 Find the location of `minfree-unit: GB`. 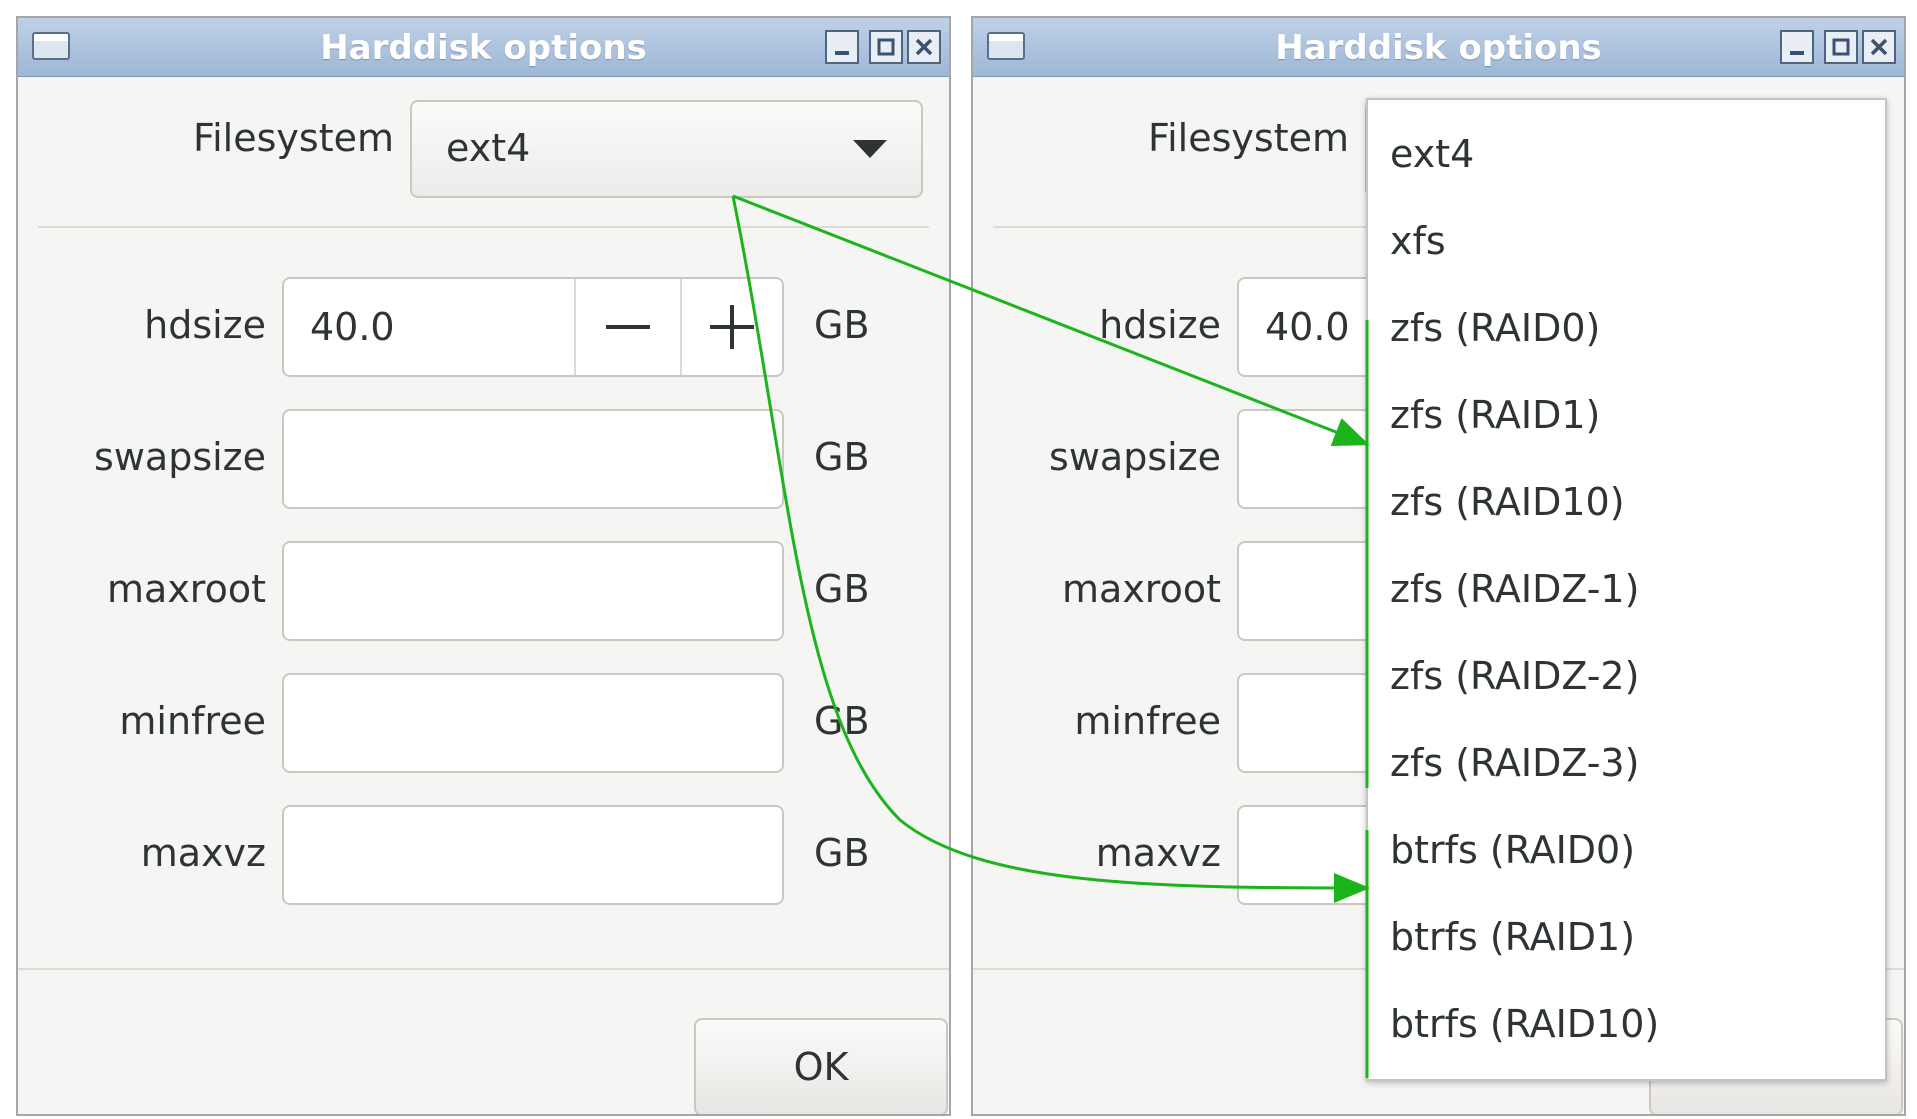

minfree-unit: GB is located at coordinates (842, 721).